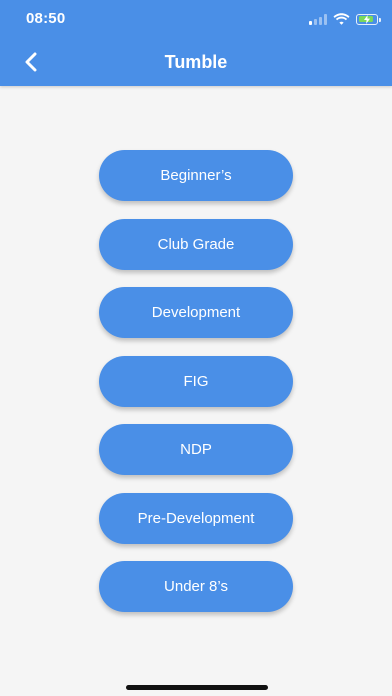  Describe the element at coordinates (196, 175) in the screenshot. I see `beginners-button: Beginner’s` at that location.